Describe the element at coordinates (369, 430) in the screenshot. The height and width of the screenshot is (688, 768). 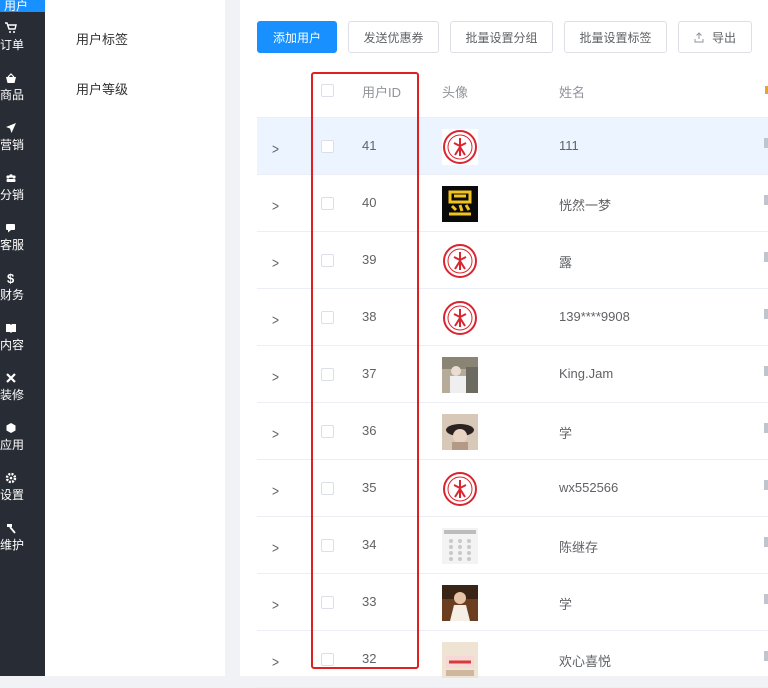
I see `user-id-cell: 36` at that location.